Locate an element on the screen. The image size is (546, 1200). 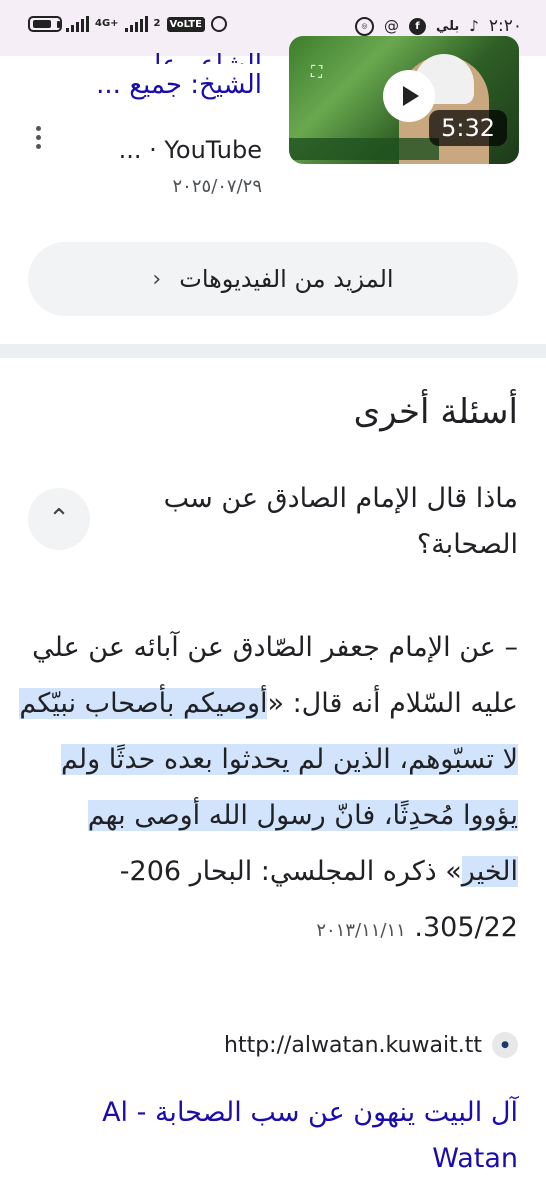
chevron-up-icon: ⌃ is located at coordinates (59, 519).